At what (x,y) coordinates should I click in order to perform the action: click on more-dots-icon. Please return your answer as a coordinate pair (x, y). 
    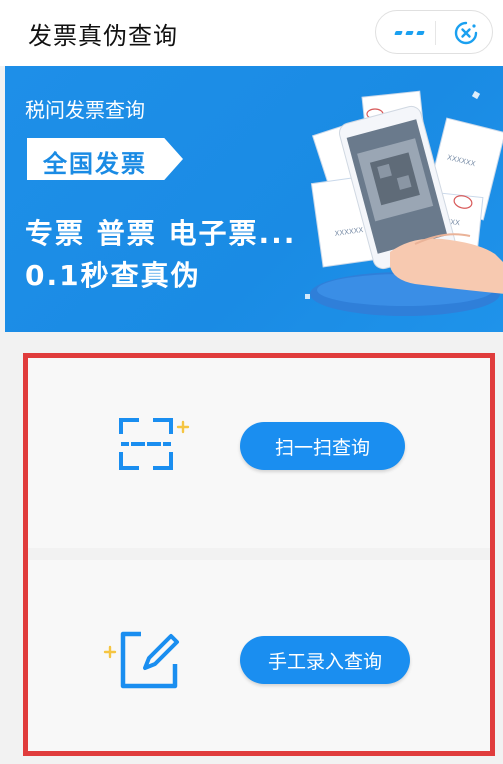
    Looking at the image, I should click on (409, 33).